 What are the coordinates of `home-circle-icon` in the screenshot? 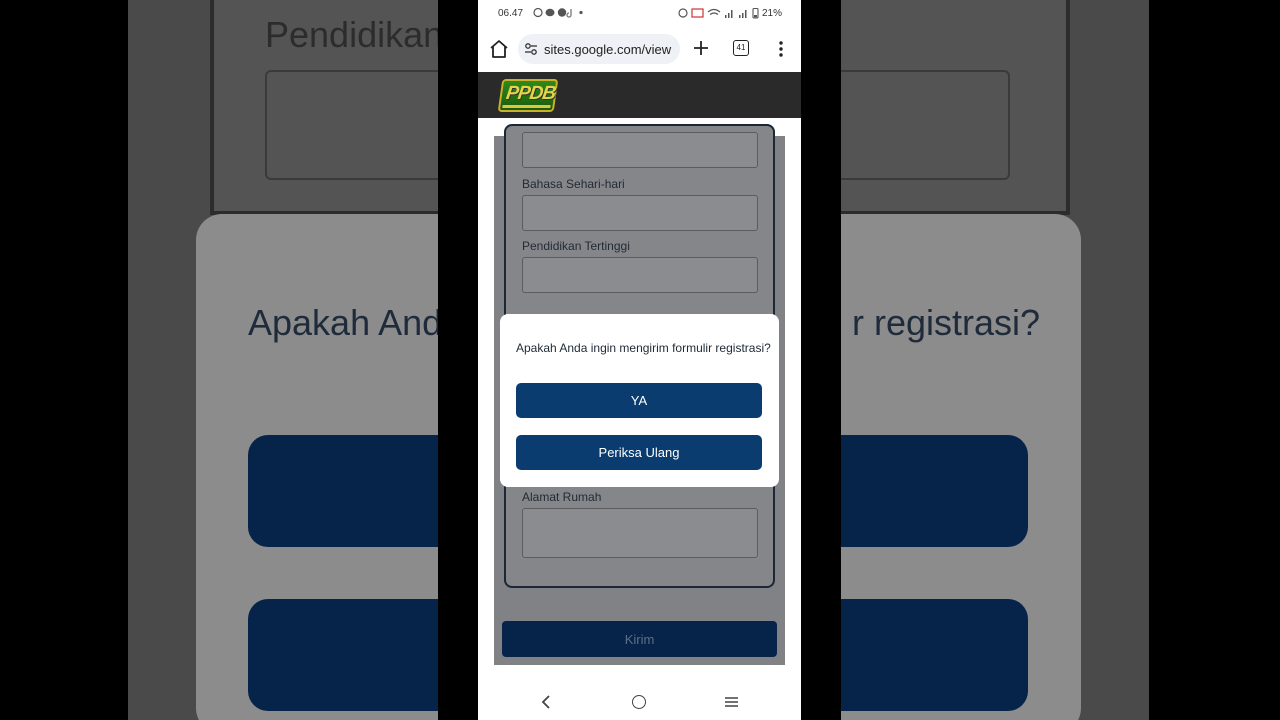 It's located at (639, 702).